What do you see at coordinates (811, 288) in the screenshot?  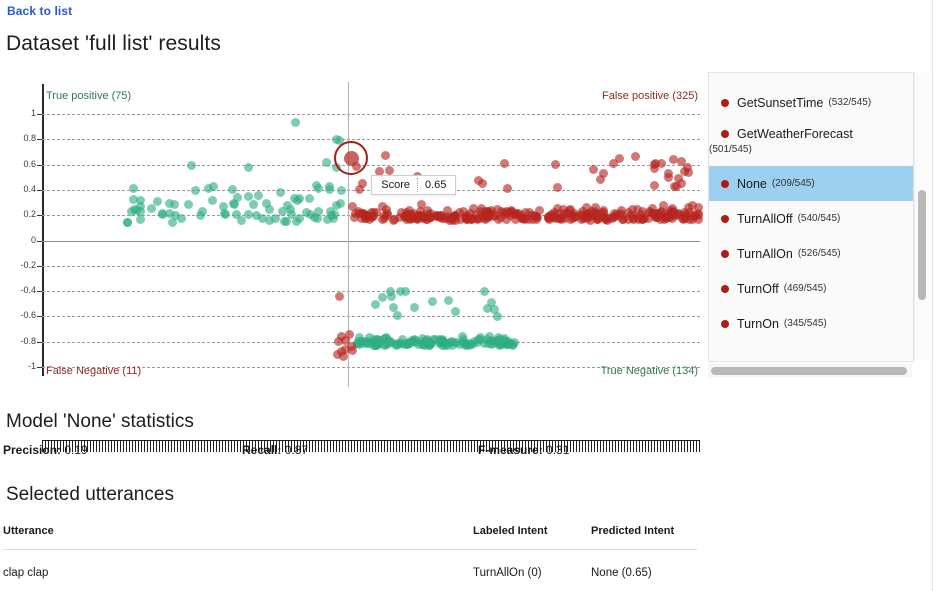 I see `legend-item-turnoff: TurnOff (469/545)` at bounding box center [811, 288].